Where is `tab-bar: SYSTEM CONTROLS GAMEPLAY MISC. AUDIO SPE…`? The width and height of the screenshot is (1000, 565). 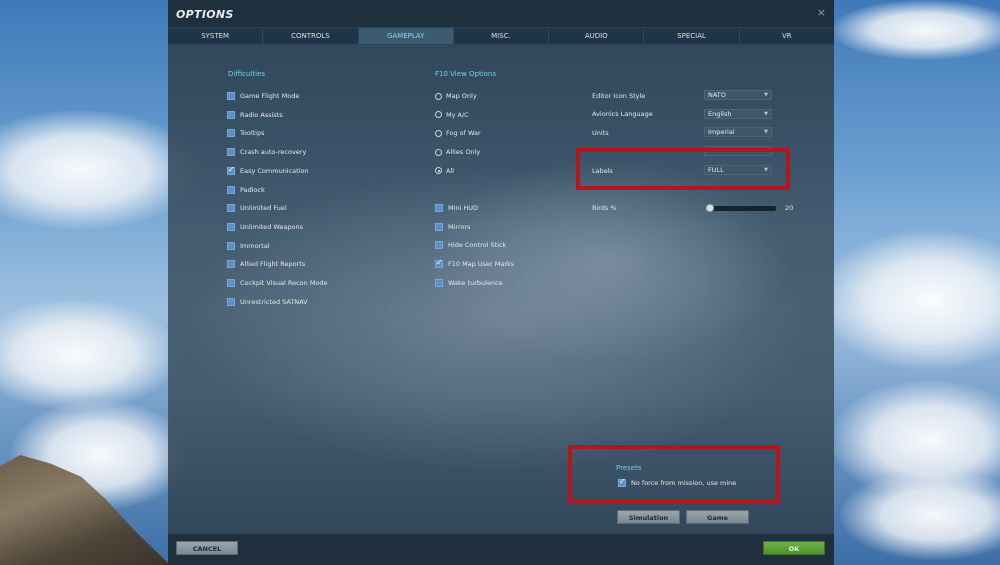 tab-bar: SYSTEM CONTROLS GAMEPLAY MISC. AUDIO SPE… is located at coordinates (501, 36).